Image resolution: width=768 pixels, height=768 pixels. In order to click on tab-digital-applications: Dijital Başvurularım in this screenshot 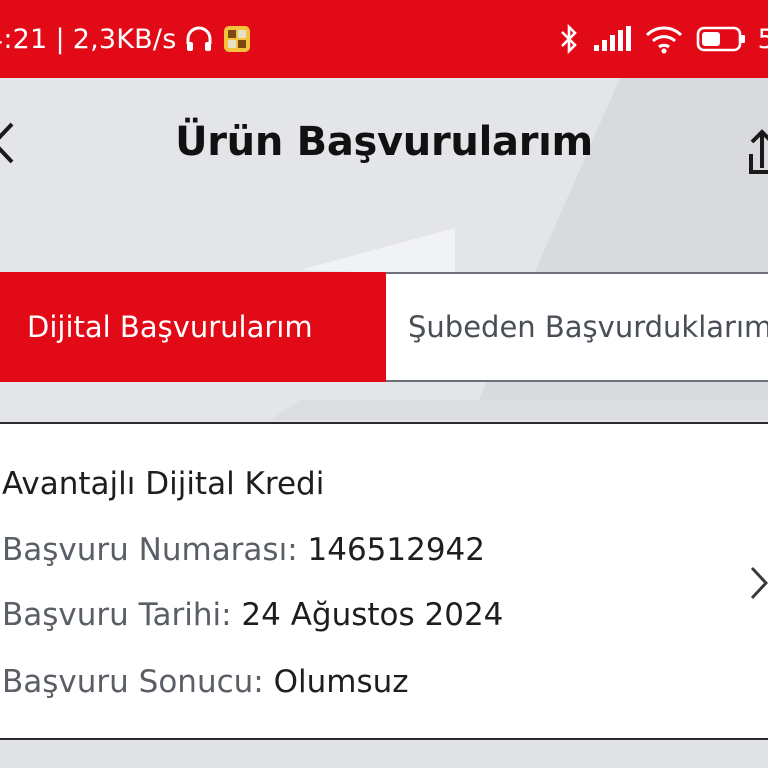, I will do `click(193, 327)`.